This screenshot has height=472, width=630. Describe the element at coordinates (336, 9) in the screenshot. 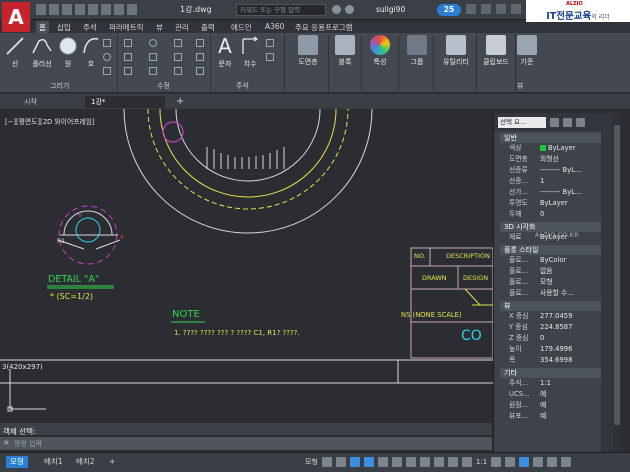

I see `binoculars-icon` at that location.